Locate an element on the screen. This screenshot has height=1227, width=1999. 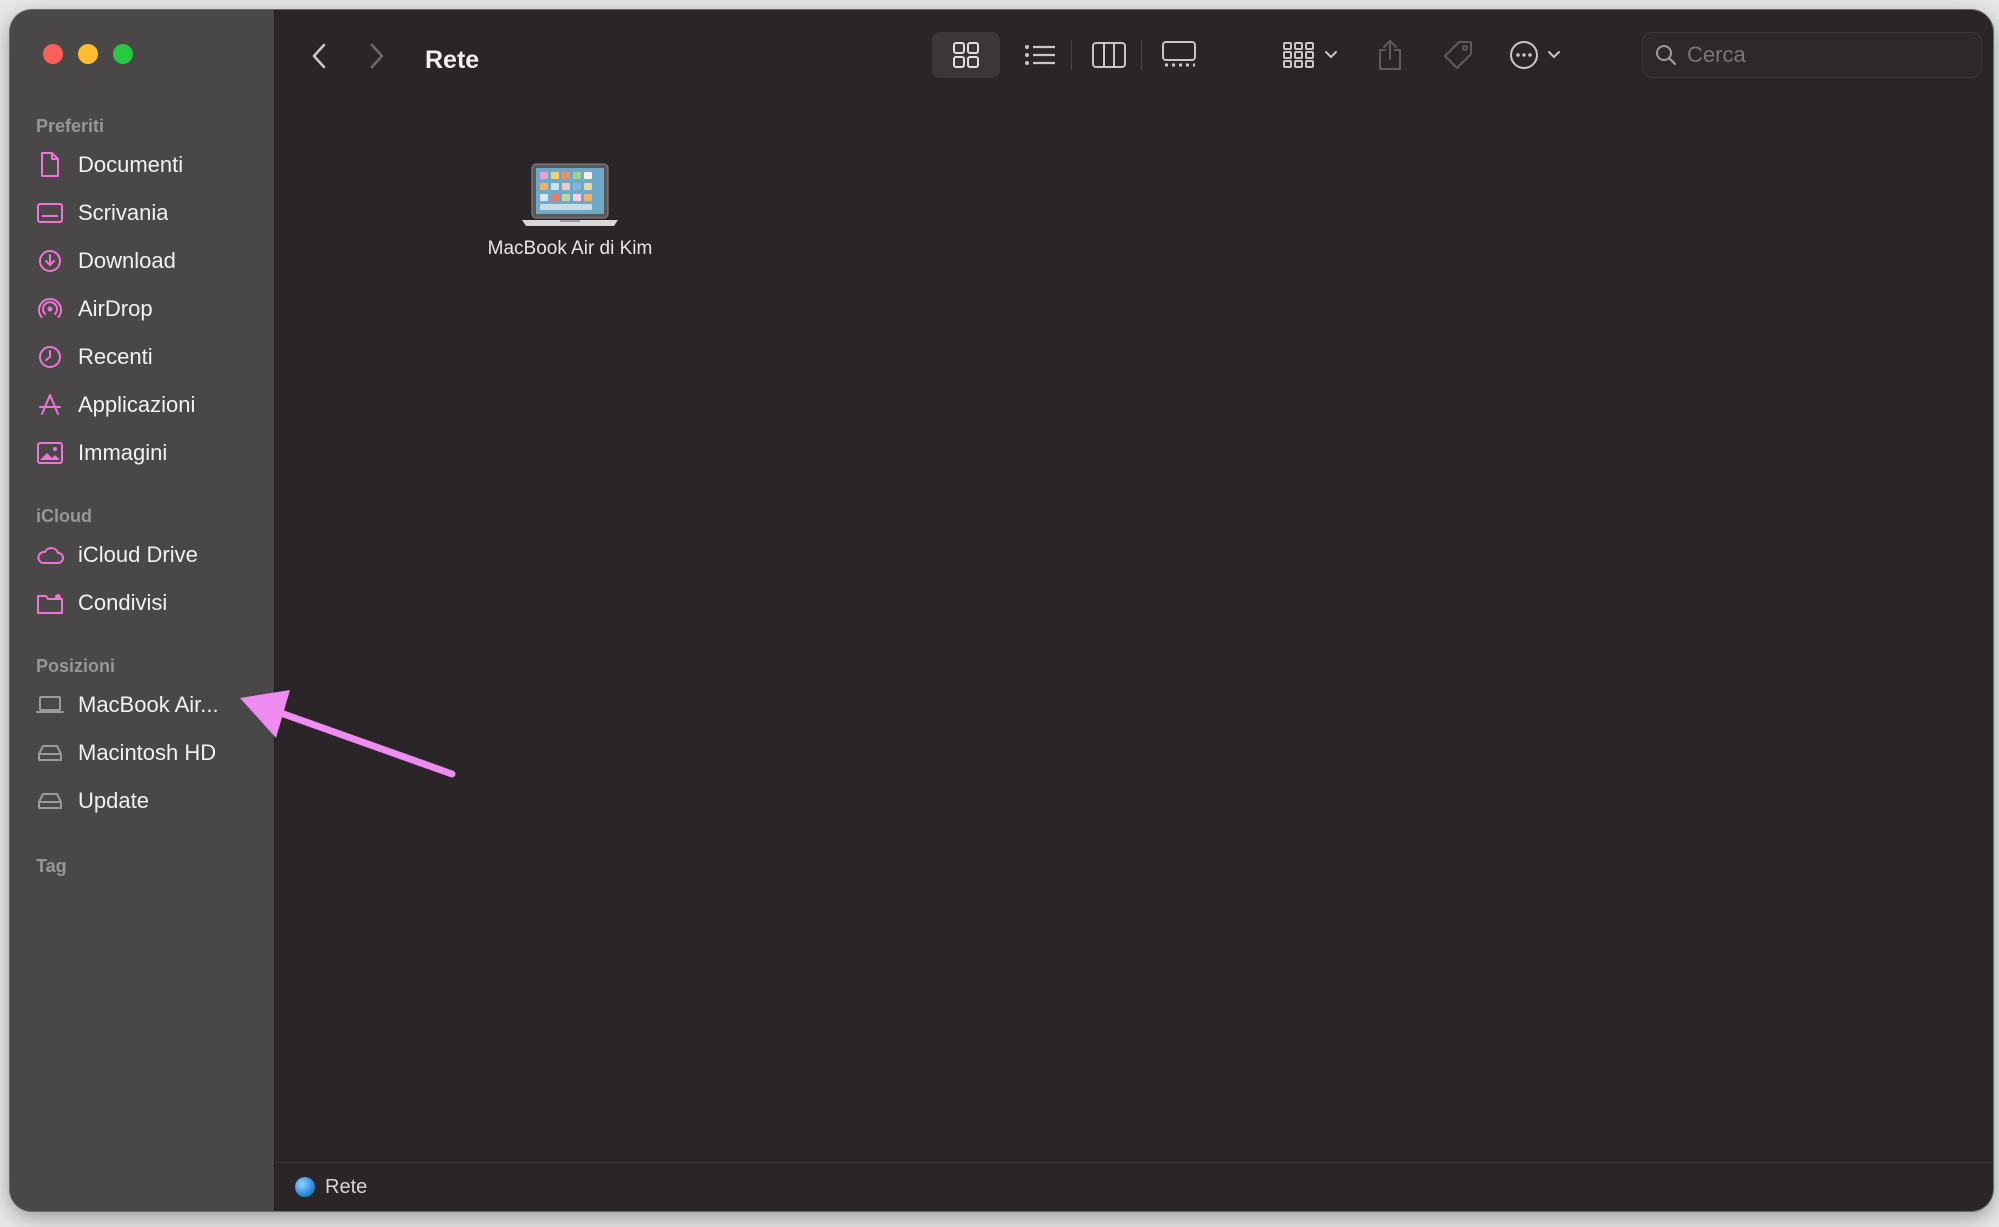
section-header-tag: Tag is located at coordinates (51, 866).